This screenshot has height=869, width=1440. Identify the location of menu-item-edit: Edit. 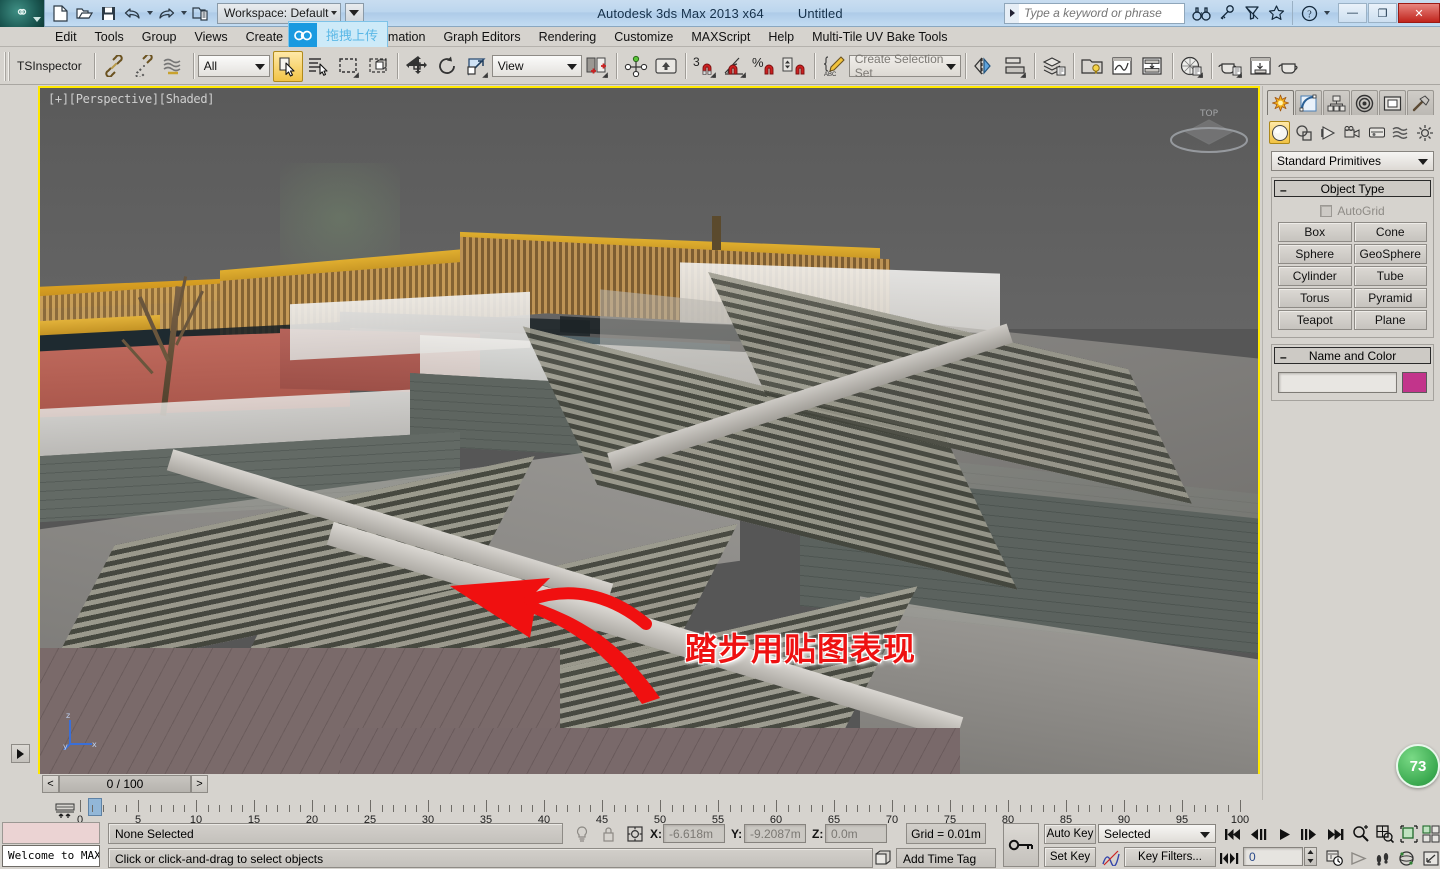
(66, 37).